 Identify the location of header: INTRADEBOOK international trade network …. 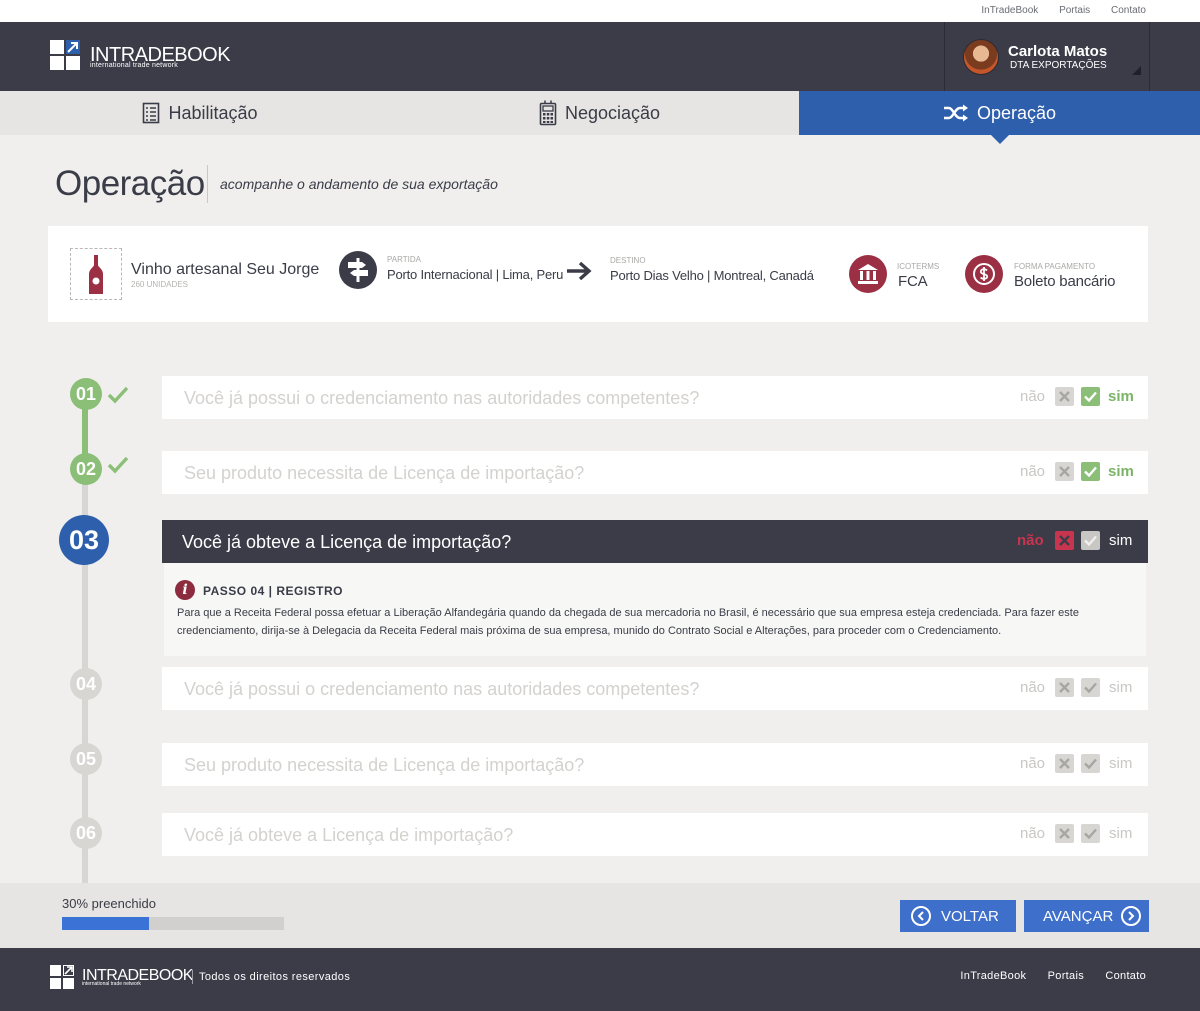
(600, 56).